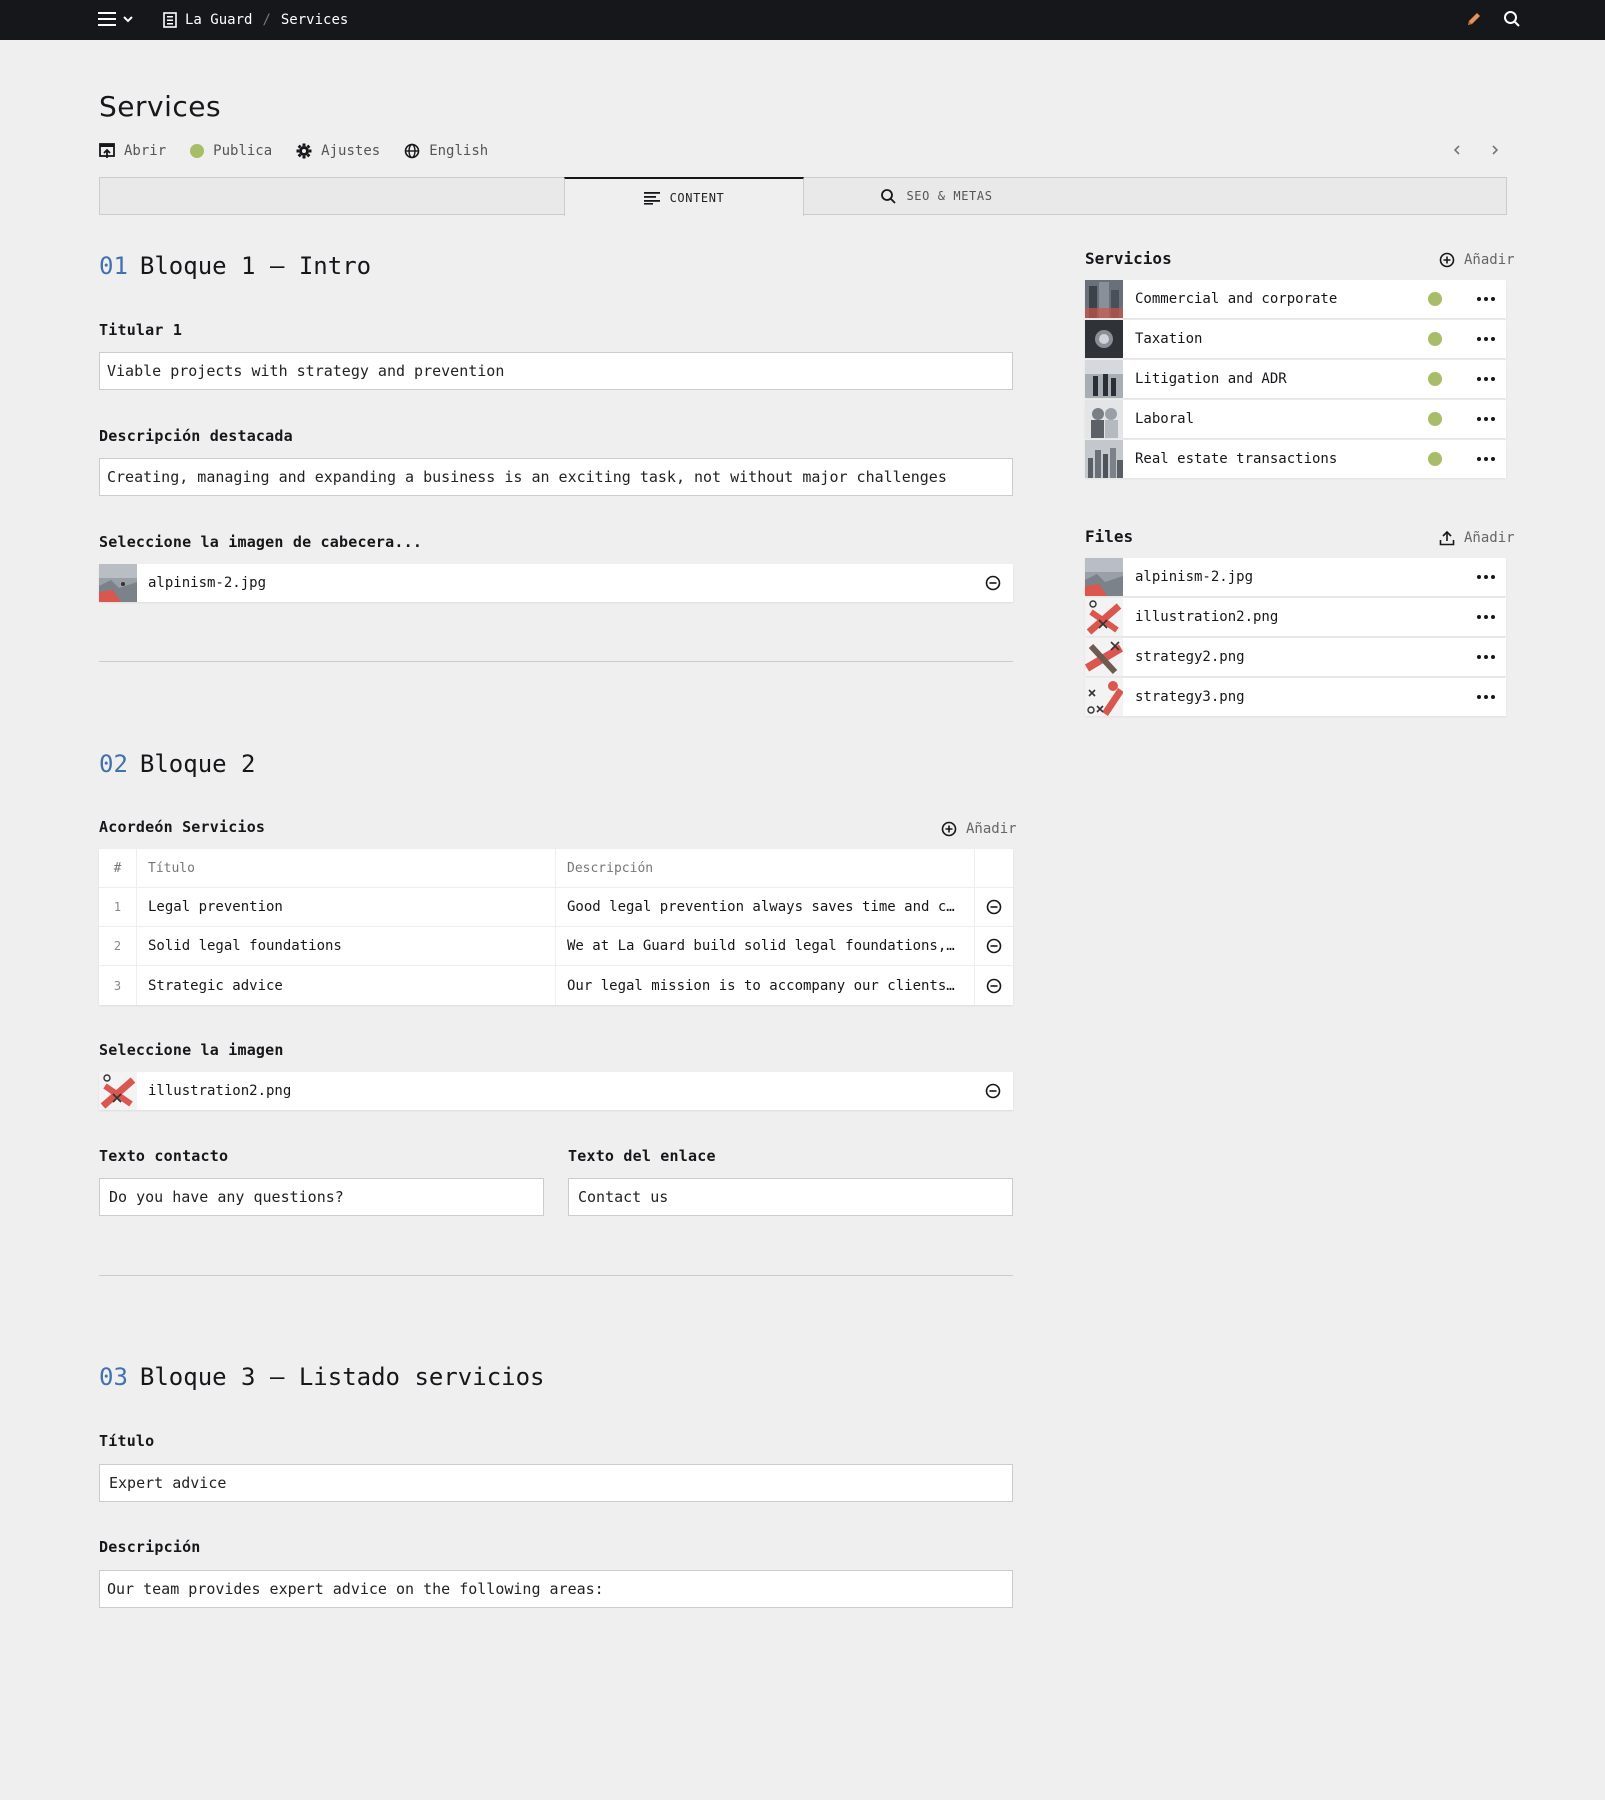 The width and height of the screenshot is (1605, 1800). Describe the element at coordinates (1295, 379) in the screenshot. I see `list-item: Litigation and ADR` at that location.